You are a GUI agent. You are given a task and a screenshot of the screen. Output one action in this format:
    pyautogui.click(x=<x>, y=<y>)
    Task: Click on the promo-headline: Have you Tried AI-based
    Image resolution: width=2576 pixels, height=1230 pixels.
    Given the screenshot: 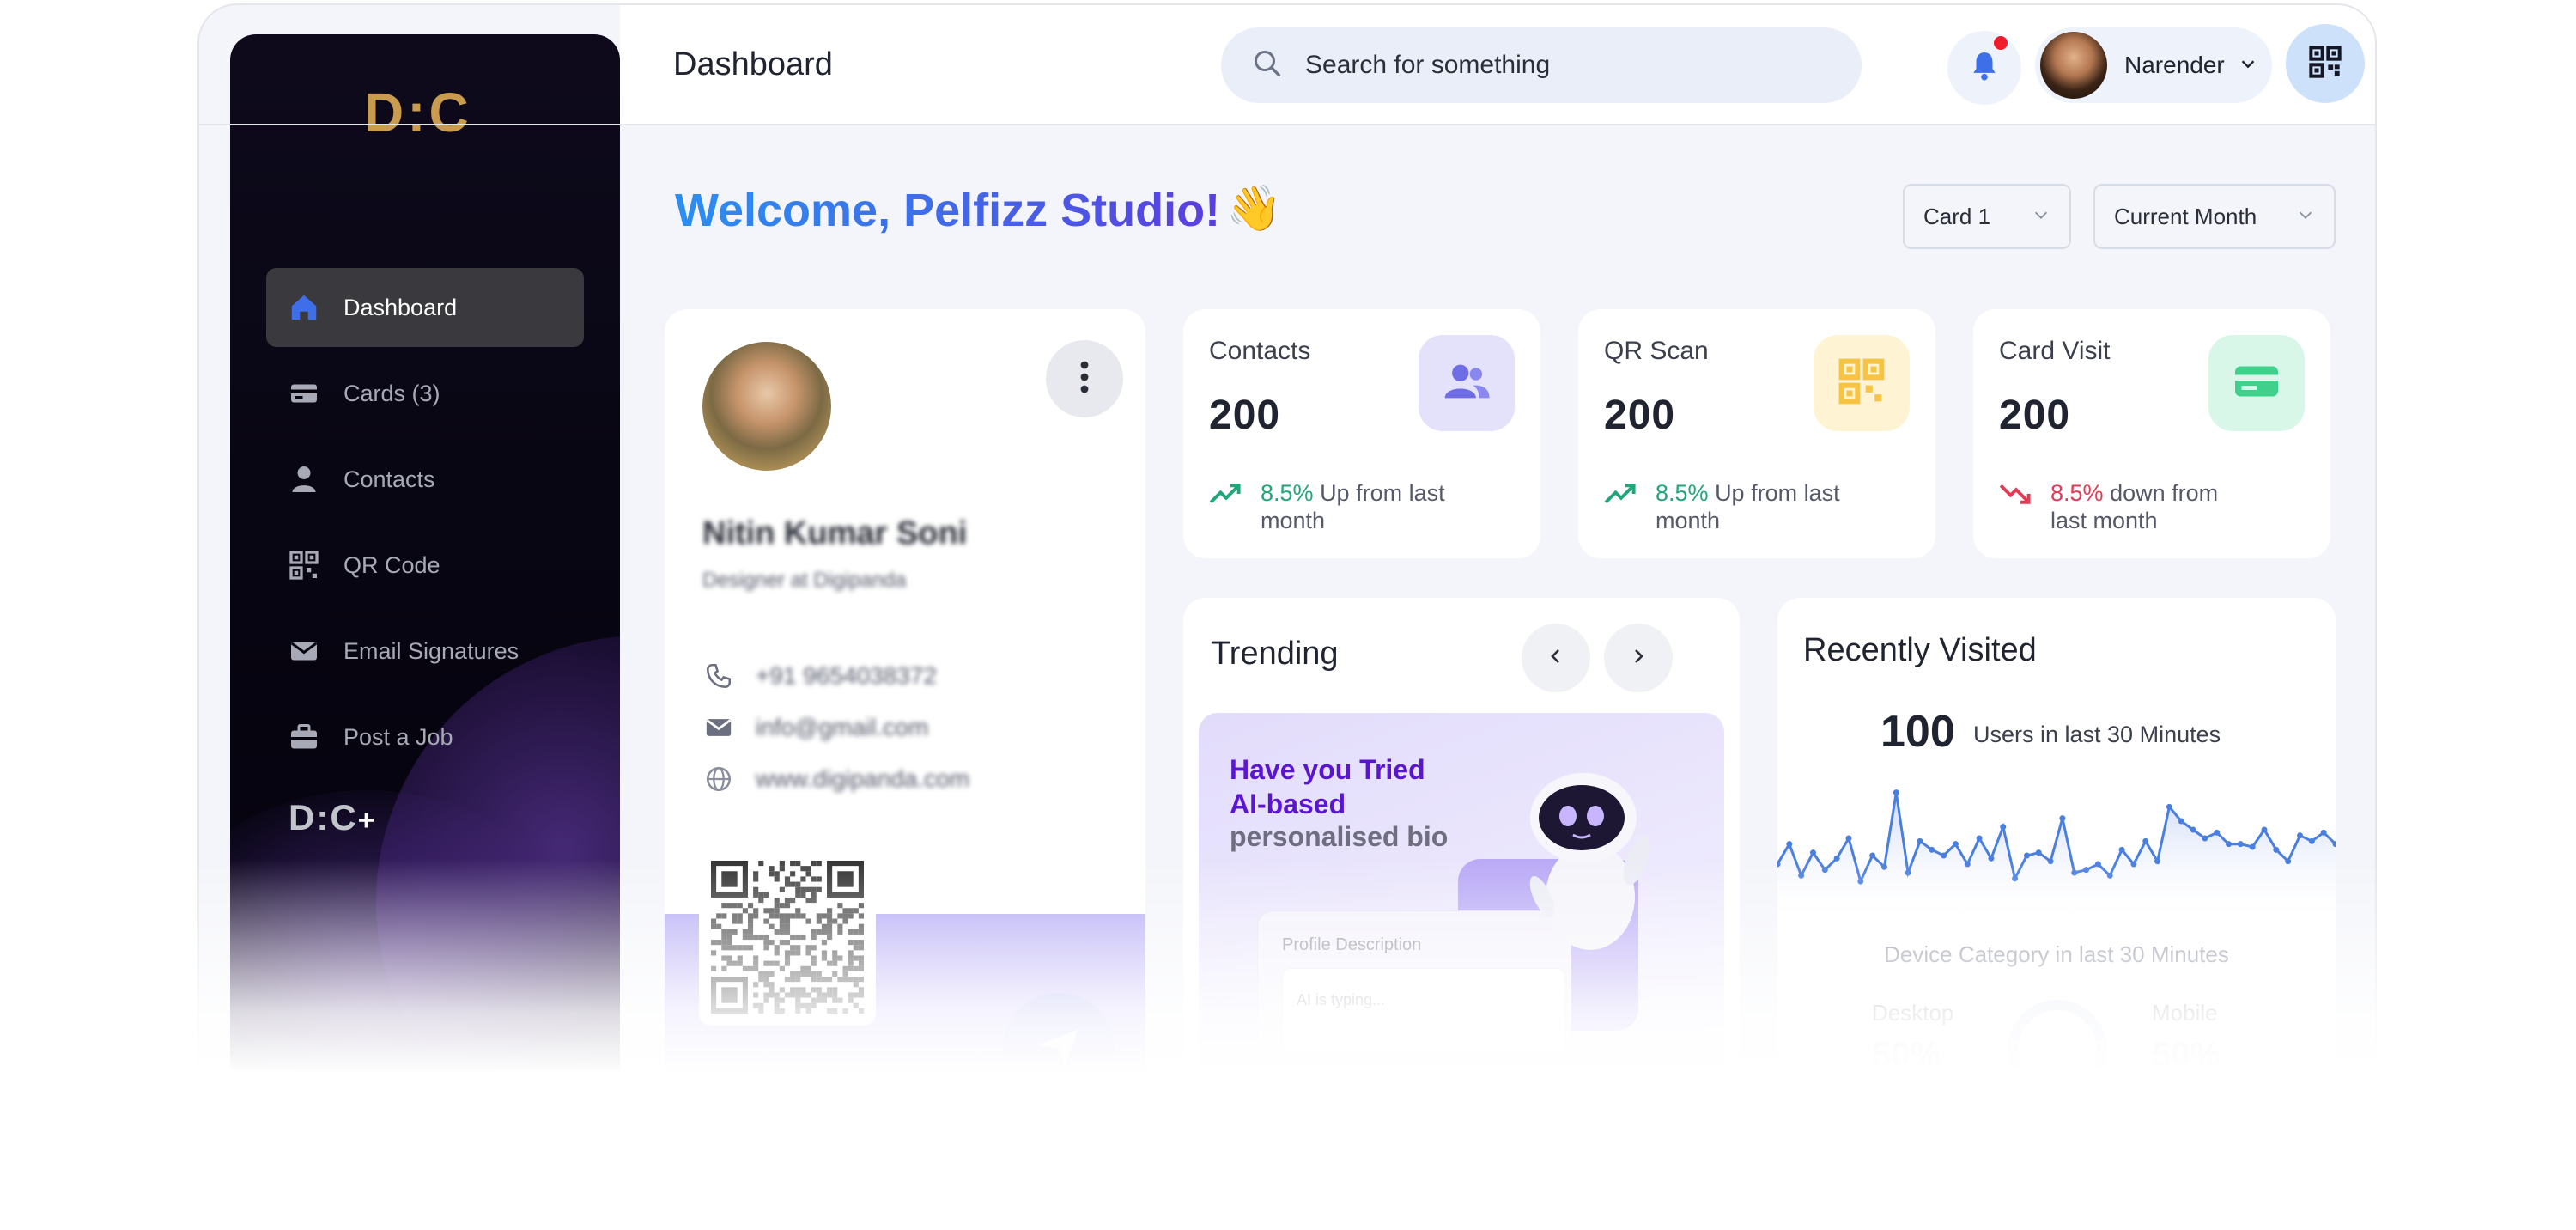 What is the action you would take?
    pyautogui.click(x=1327, y=786)
    